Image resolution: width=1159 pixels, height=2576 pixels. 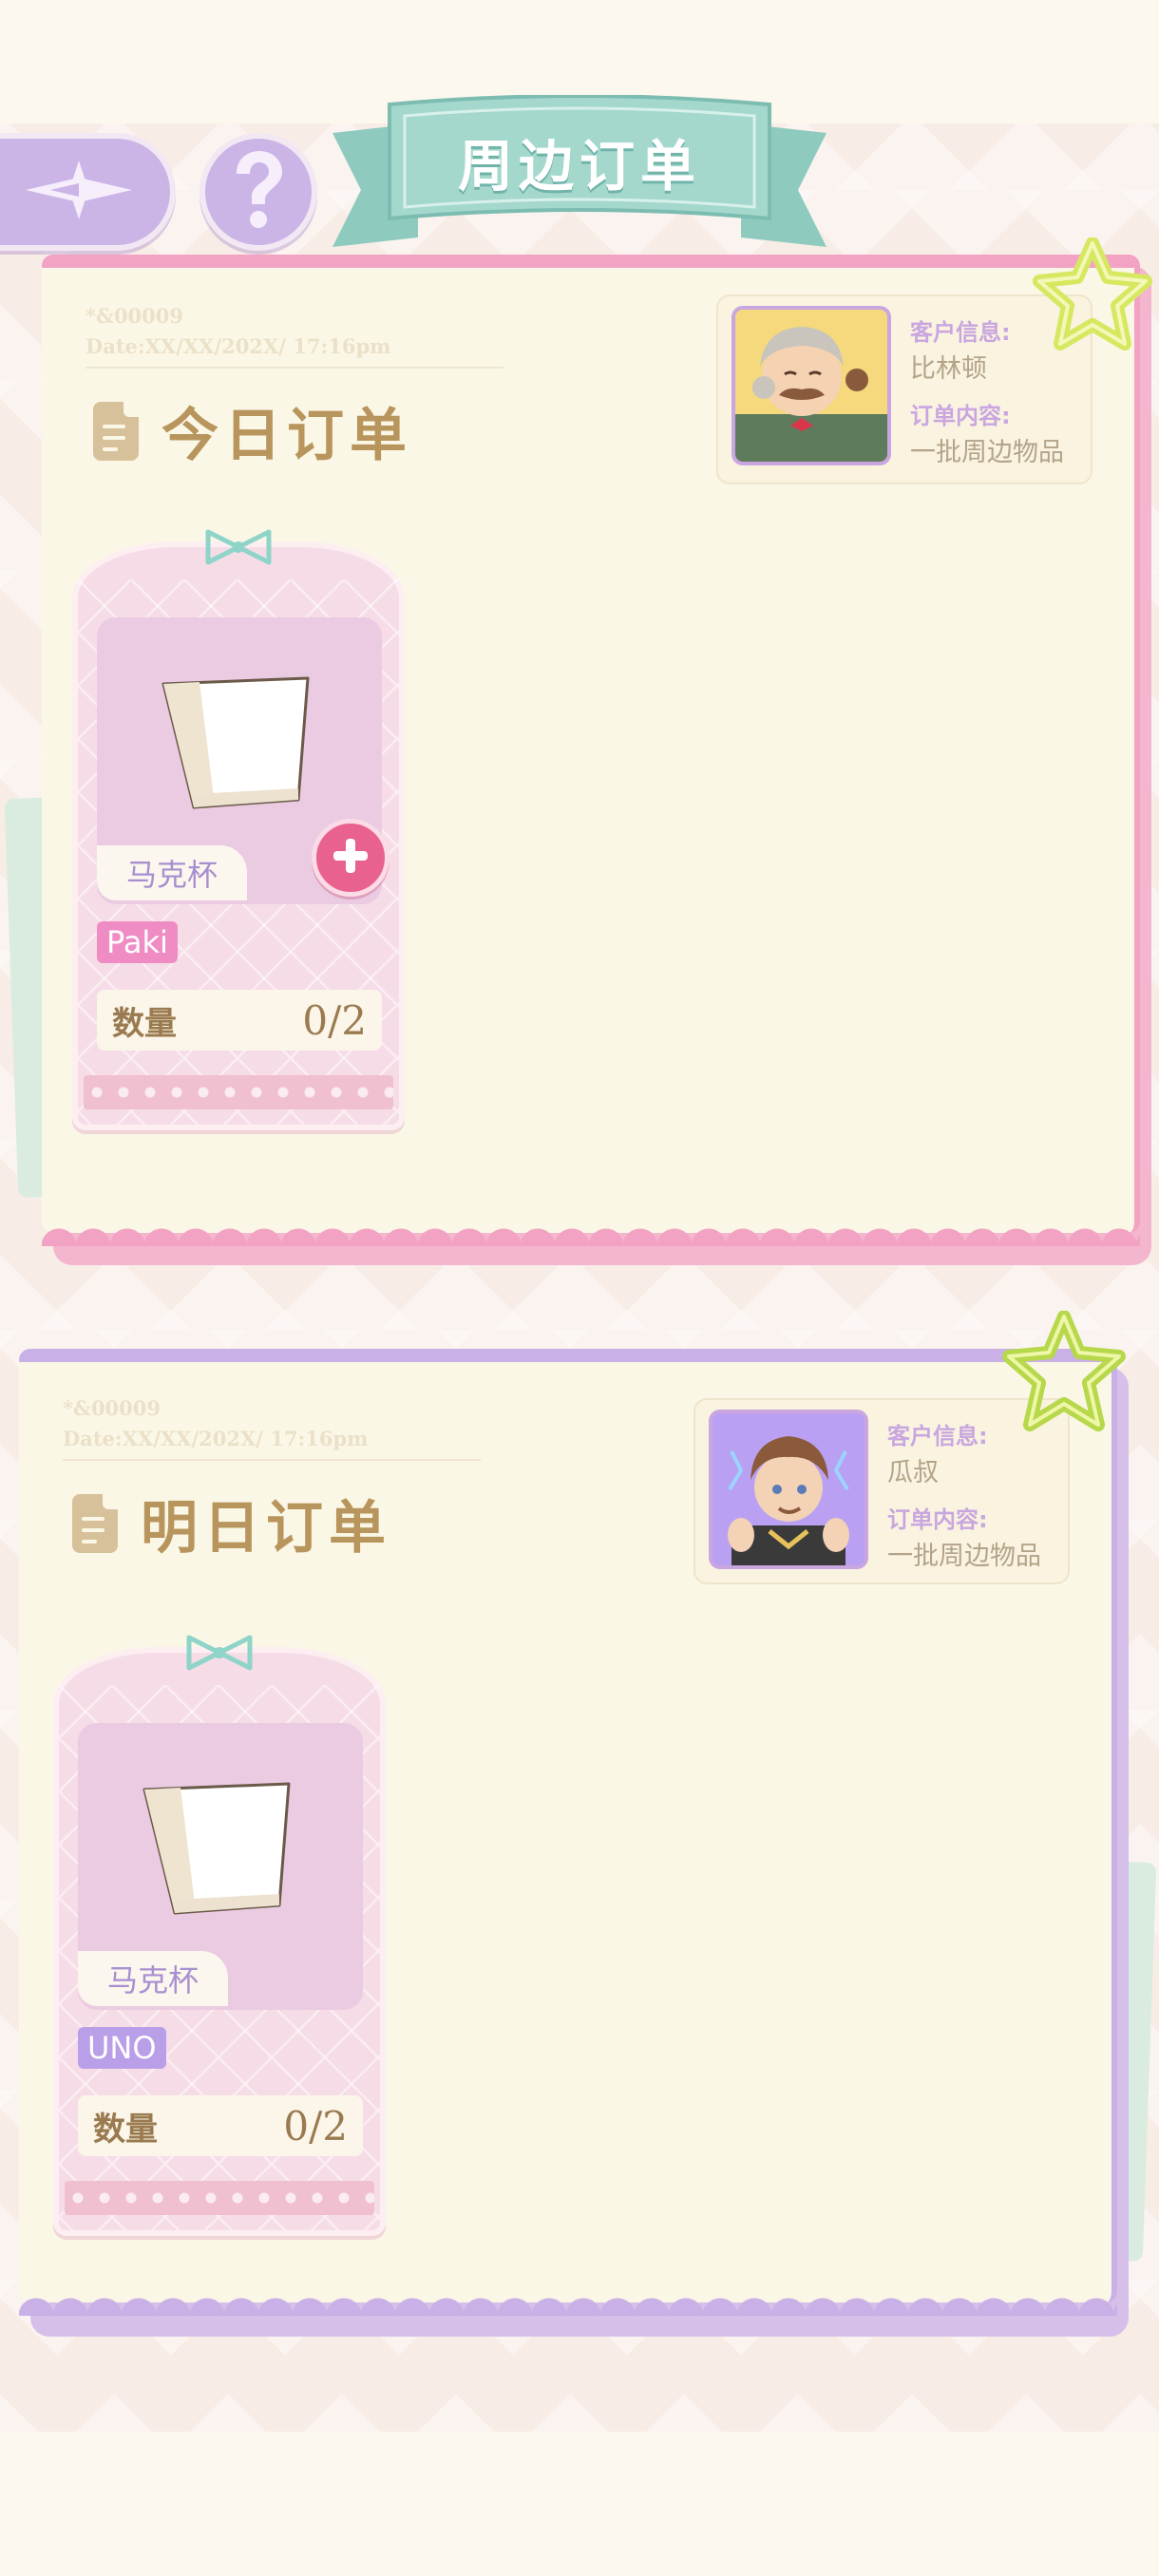 I want to click on page-title: 周边订单, so click(x=579, y=166).